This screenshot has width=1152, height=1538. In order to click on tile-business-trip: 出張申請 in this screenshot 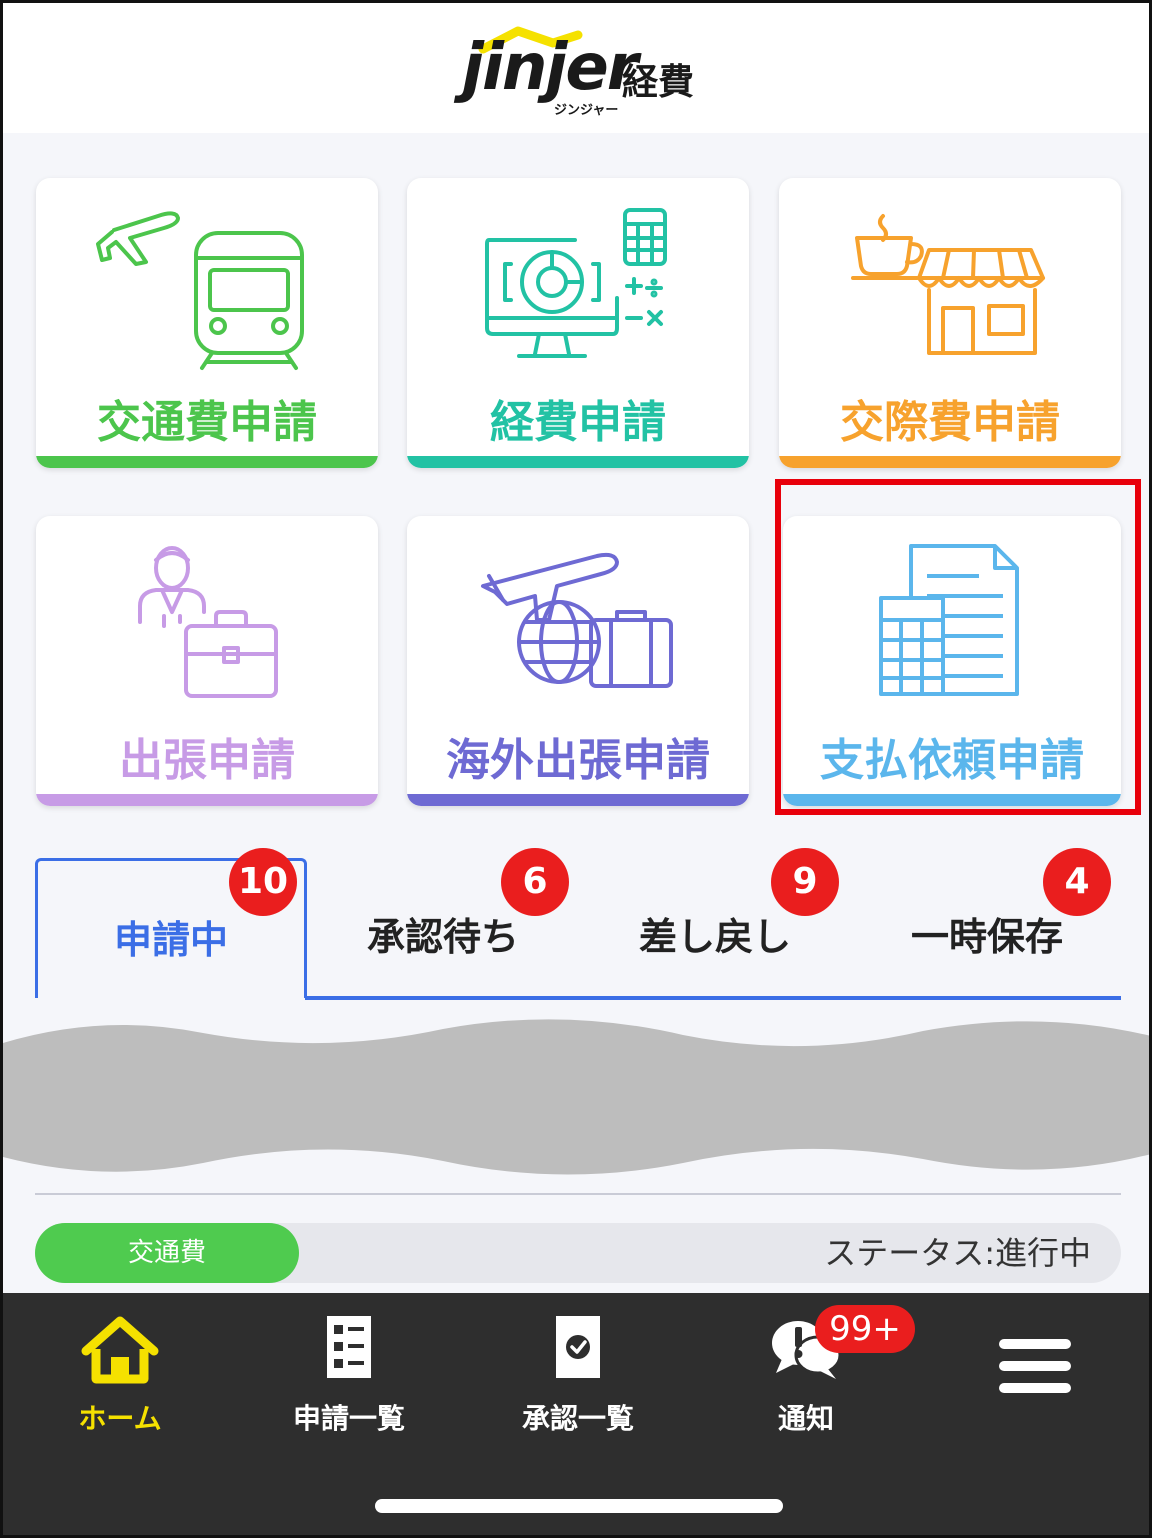, I will do `click(207, 661)`.